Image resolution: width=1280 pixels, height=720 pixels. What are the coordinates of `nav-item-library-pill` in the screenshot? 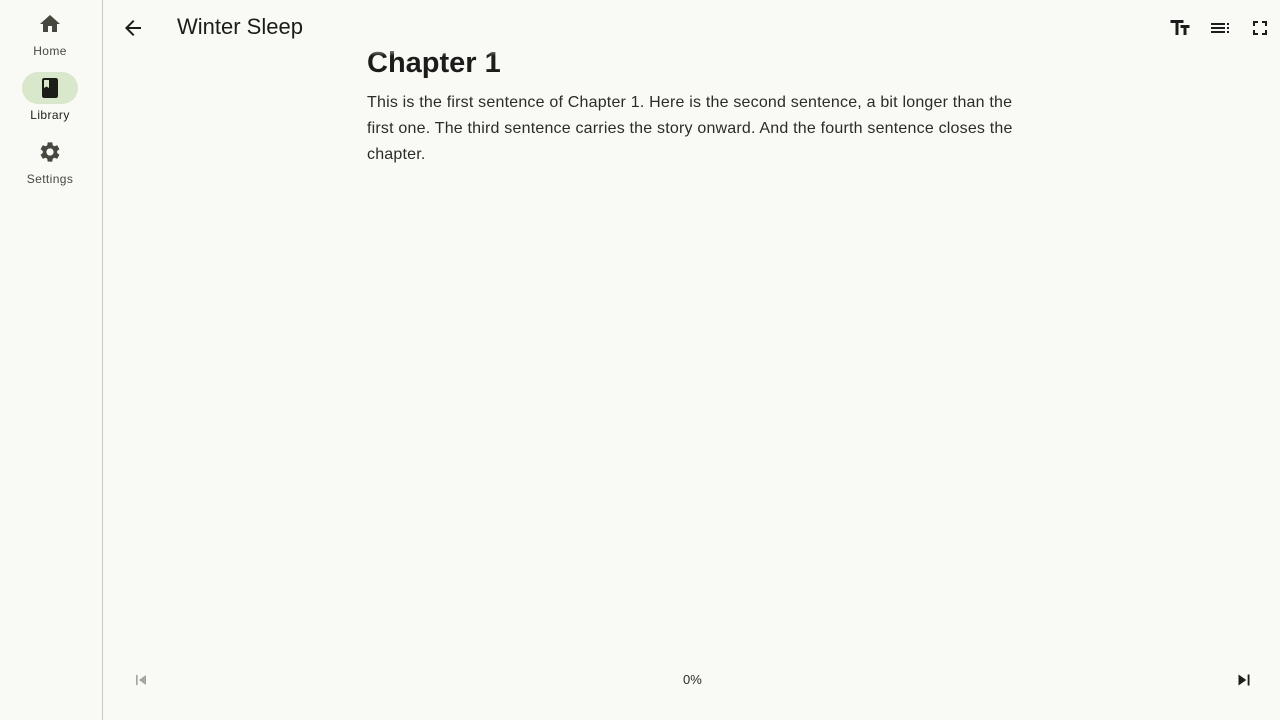 It's located at (50, 88).